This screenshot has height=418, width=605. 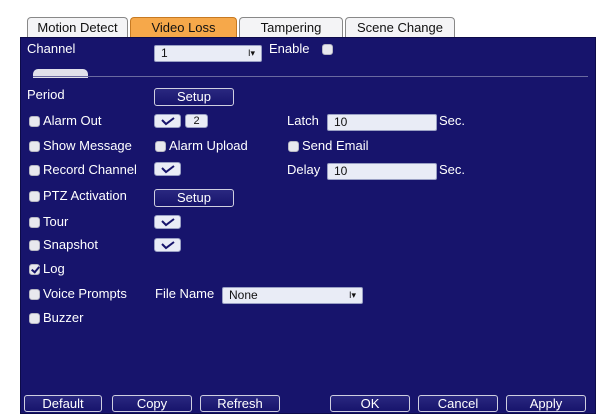 I want to click on file-name-select: None I▾, so click(x=292, y=295).